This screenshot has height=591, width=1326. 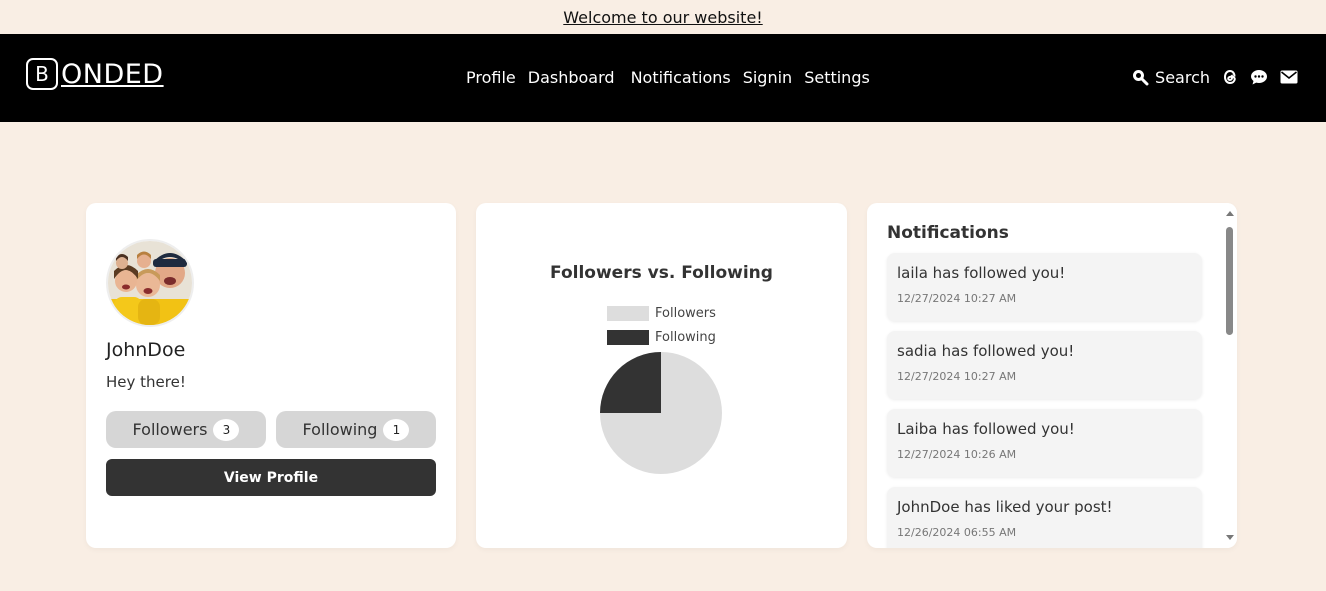 What do you see at coordinates (837, 77) in the screenshot?
I see `nav-settings: Settings` at bounding box center [837, 77].